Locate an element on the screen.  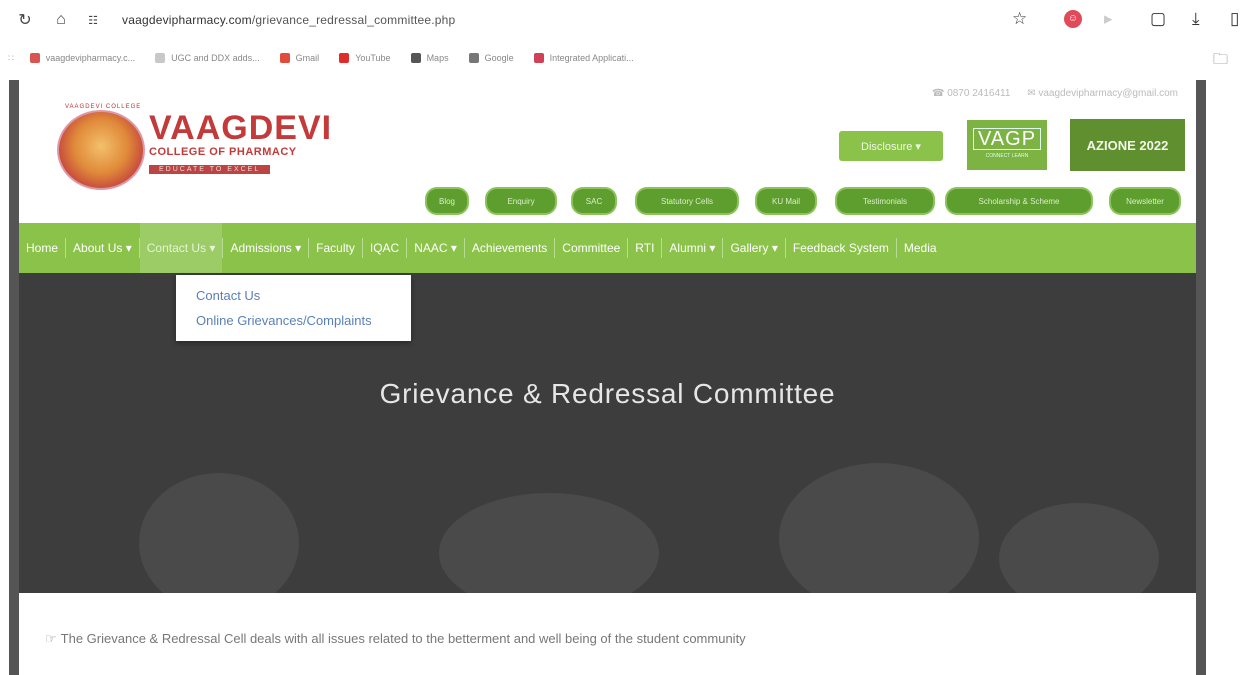
contact-phone: ☎ 0870 2416411 is located at coordinates (971, 93).